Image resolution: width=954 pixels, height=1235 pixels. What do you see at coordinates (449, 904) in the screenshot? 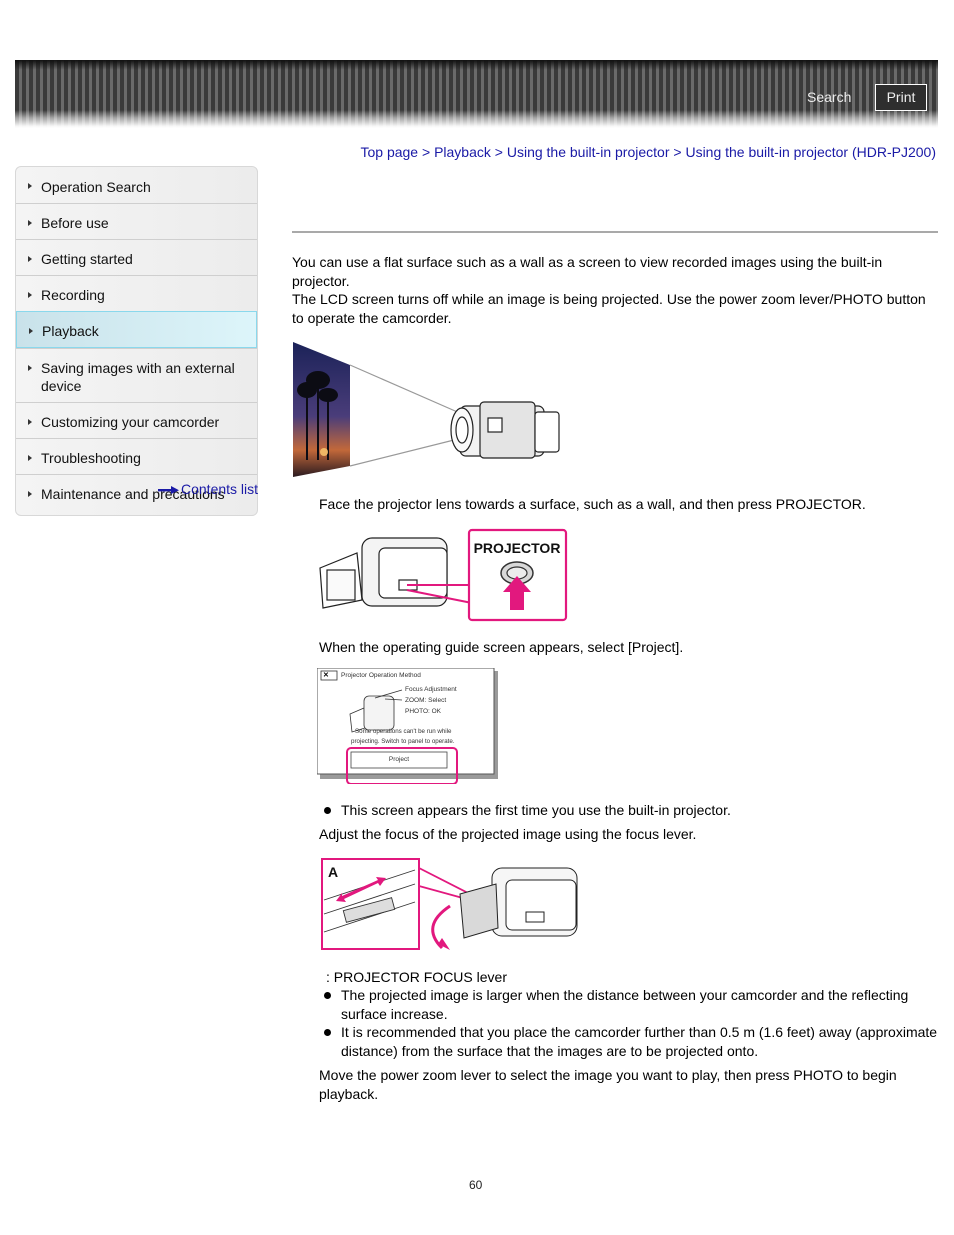
I see `focus-lever-illustration: A` at bounding box center [449, 904].